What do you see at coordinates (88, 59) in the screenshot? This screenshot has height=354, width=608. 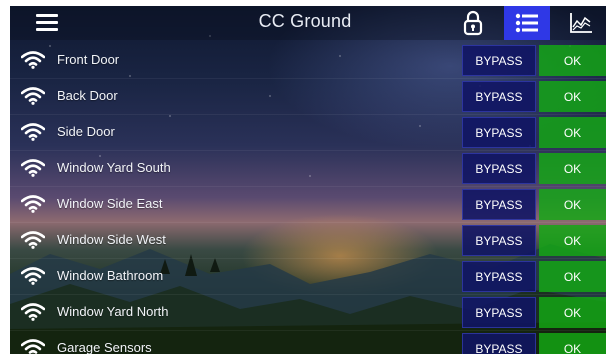 I see `zone-name: Front Door` at bounding box center [88, 59].